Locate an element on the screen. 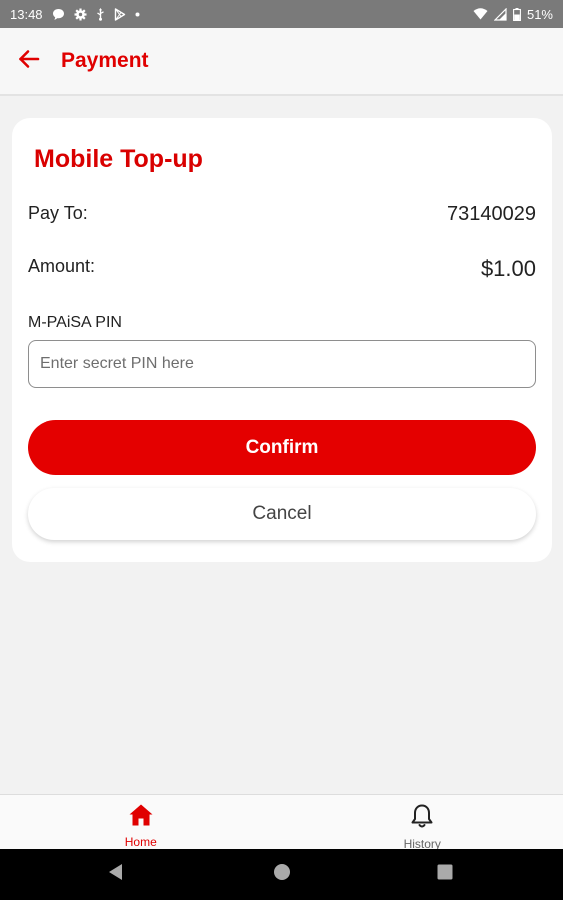  square-recents-icon is located at coordinates (445, 874).